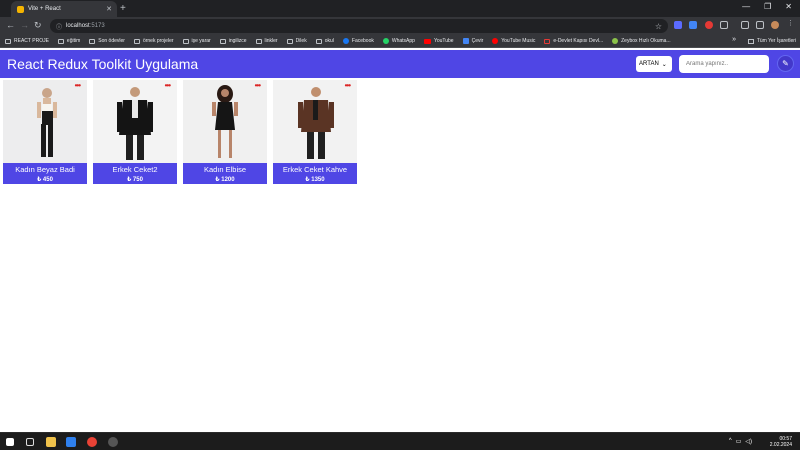 The height and width of the screenshot is (450, 800). I want to click on youtube-icon, so click(427, 41).